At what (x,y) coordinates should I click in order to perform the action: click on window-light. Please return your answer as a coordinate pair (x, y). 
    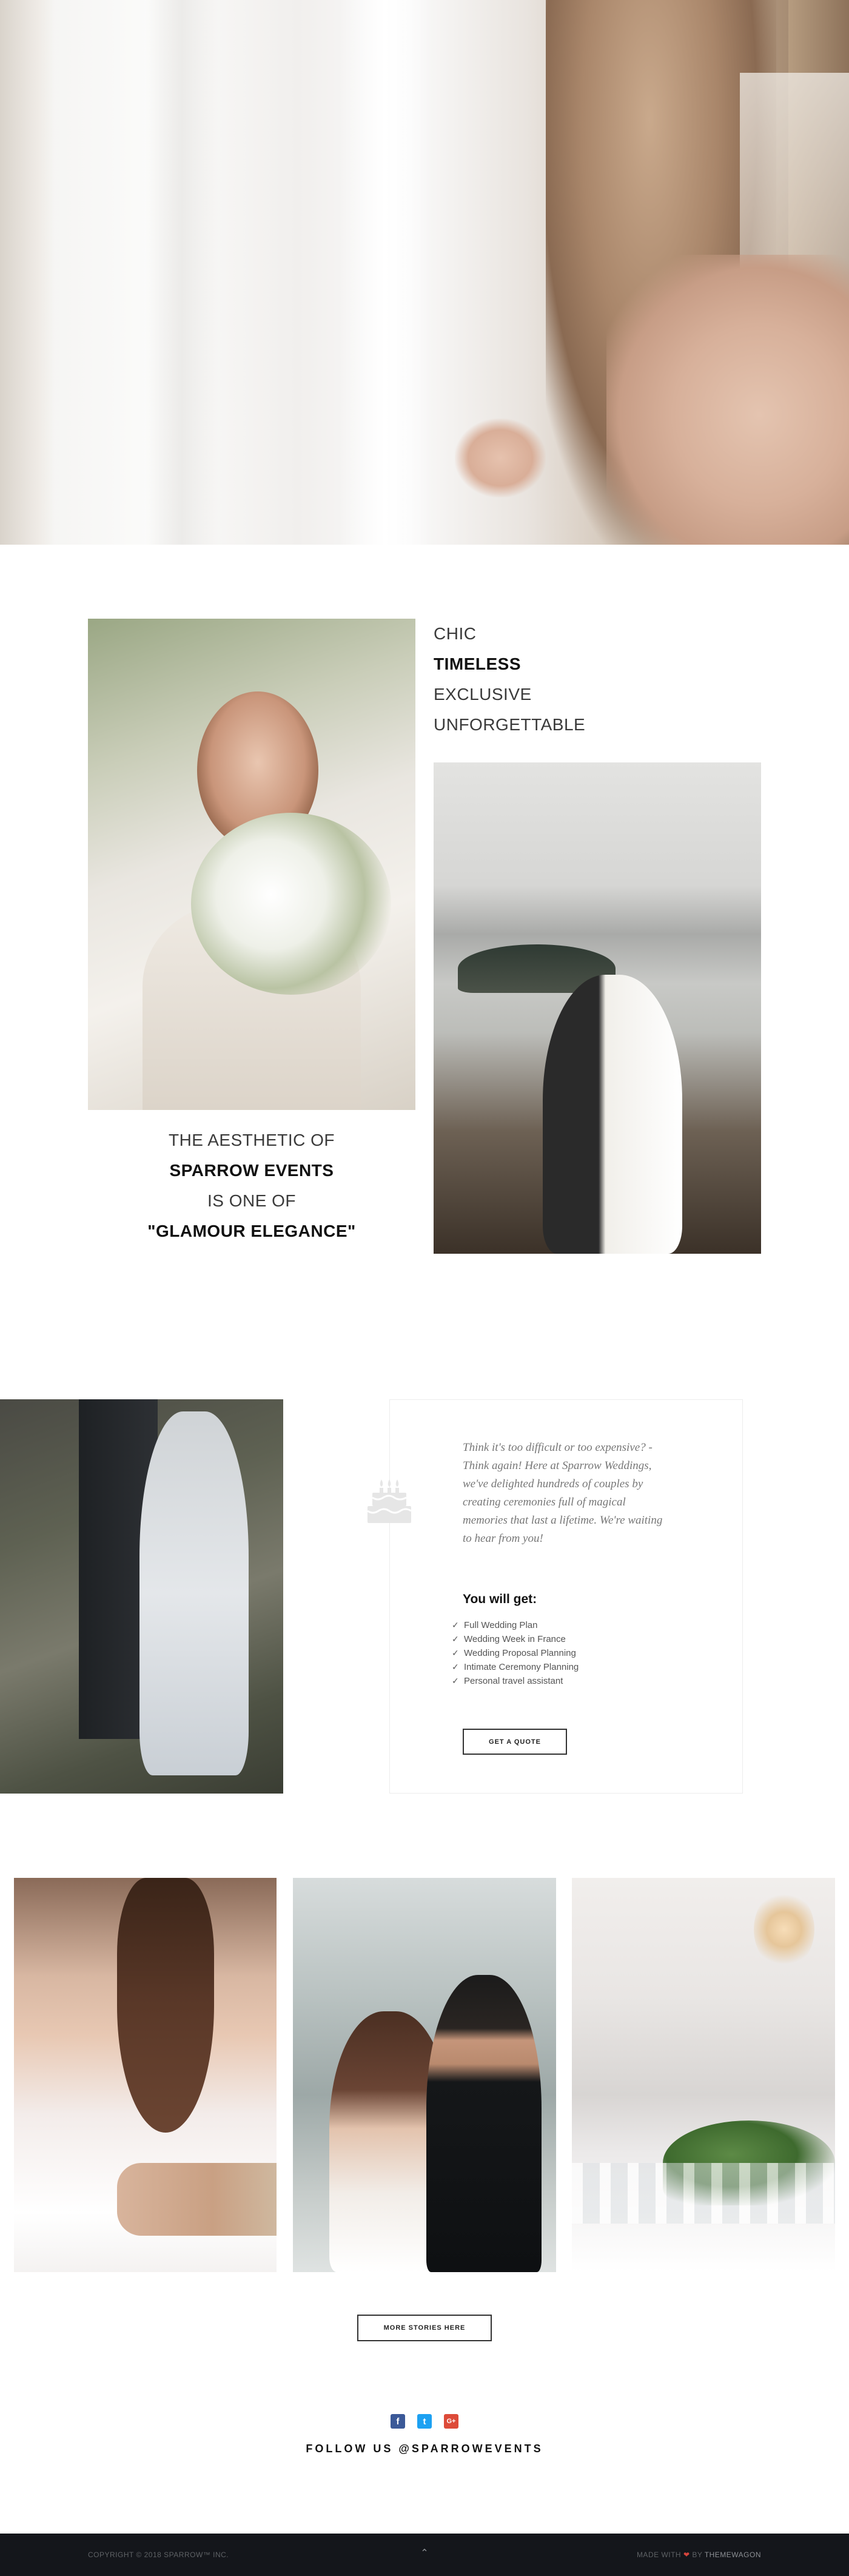
    Looking at the image, I should click on (385, 272).